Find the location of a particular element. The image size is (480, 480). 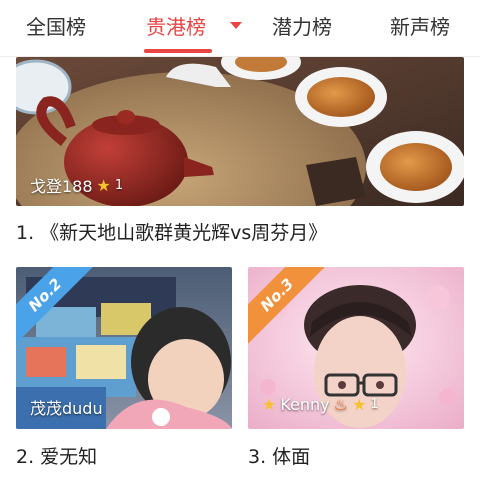

featured-user-label: 戈登188 ★ 1 is located at coordinates (76, 185).